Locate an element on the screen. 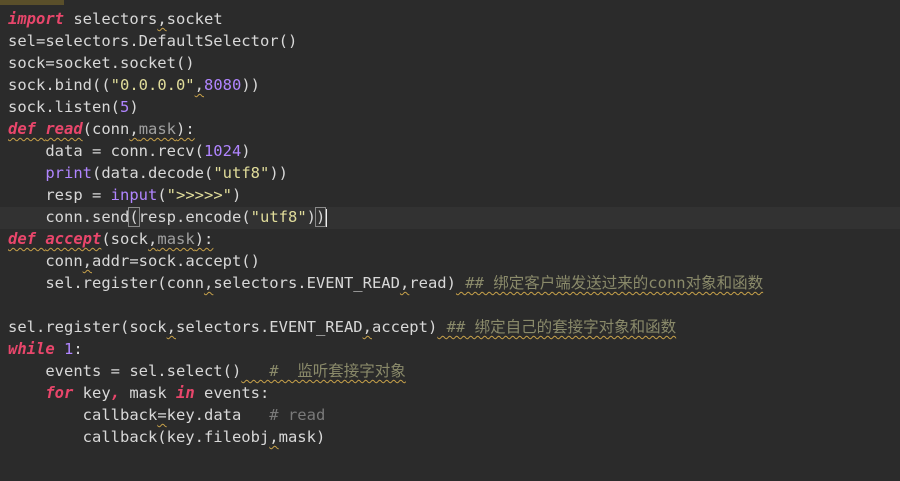  code-line-current: conn.send(resp.encode("utf8")) is located at coordinates (186, 217).